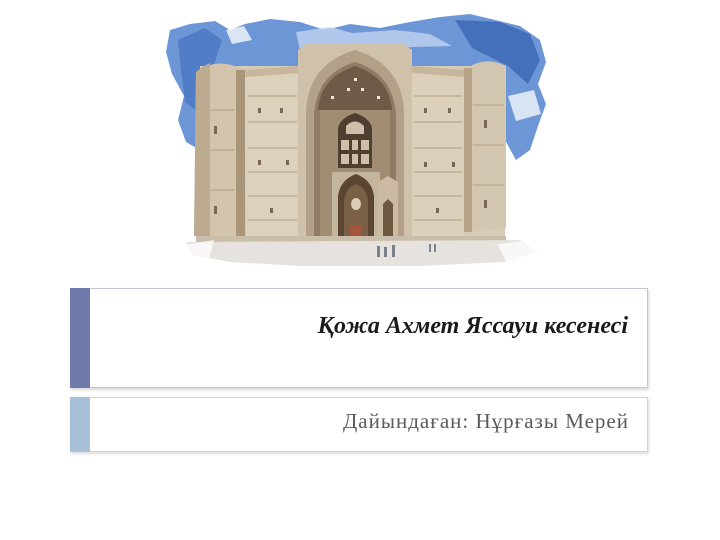  I want to click on title-box: Қожа Ахмет Яссауи кесенесі, so click(359, 338).